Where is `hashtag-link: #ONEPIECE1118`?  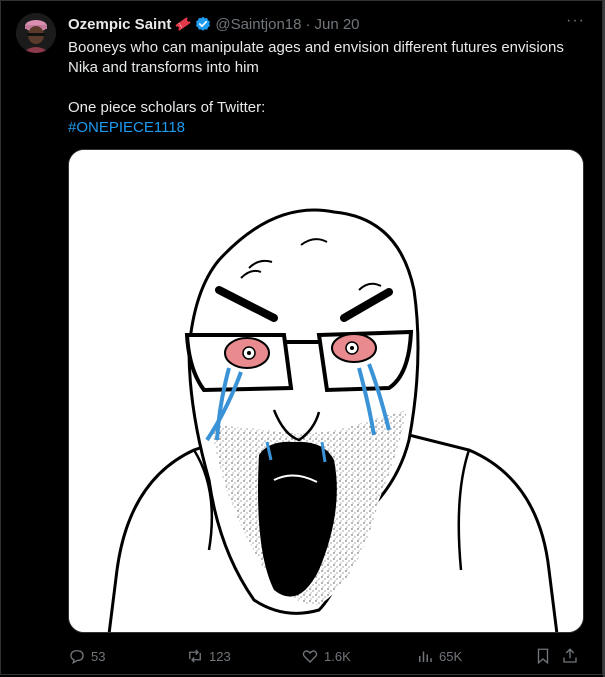 hashtag-link: #ONEPIECE1118 is located at coordinates (126, 127).